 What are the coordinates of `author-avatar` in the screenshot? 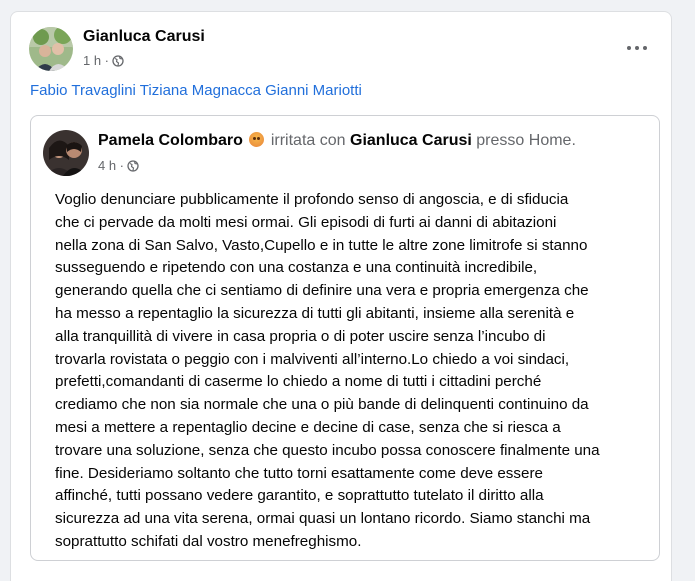 It's located at (51, 49).